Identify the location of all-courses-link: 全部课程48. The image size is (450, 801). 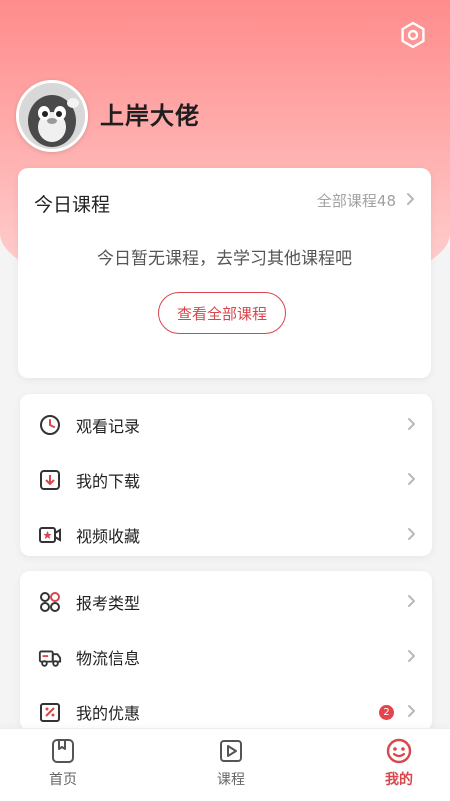
(366, 200).